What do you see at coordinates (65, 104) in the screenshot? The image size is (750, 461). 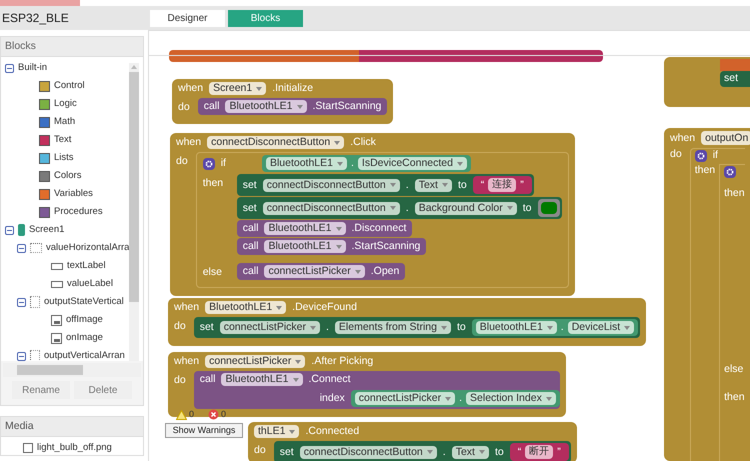 I see `tree-item: Logic` at bounding box center [65, 104].